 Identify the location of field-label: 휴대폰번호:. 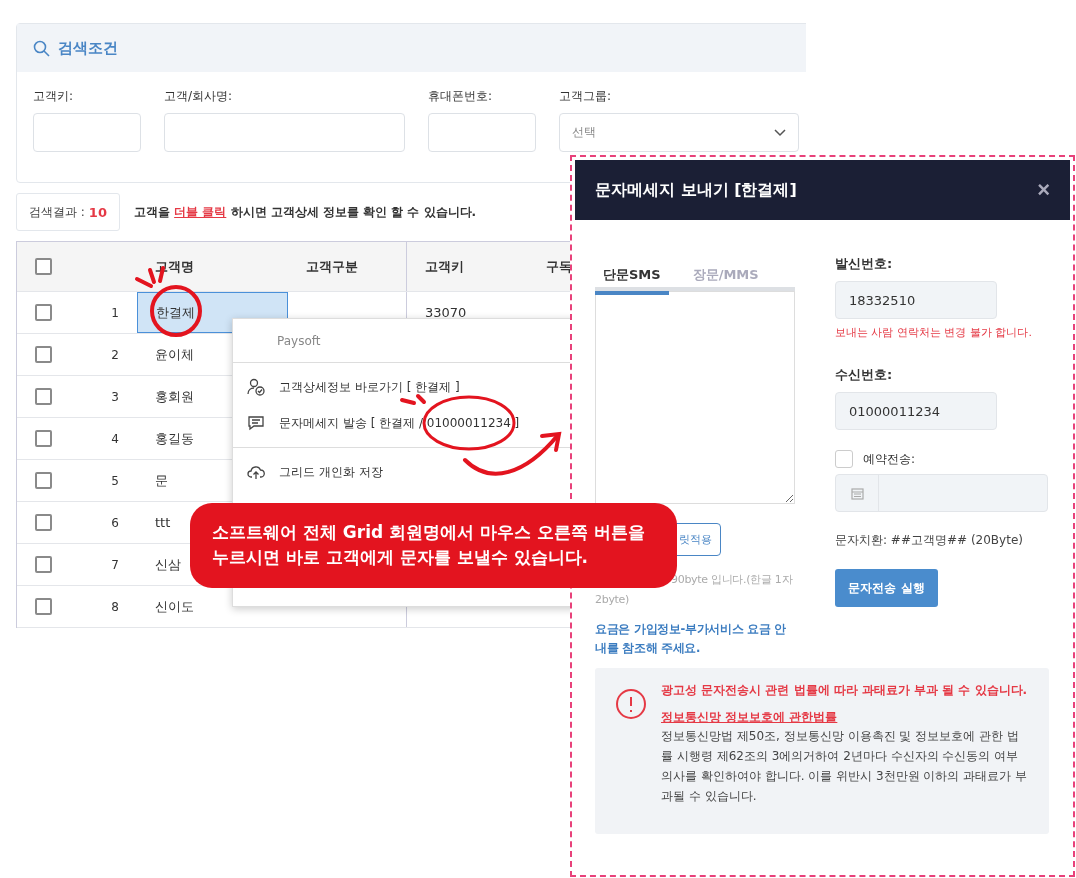
(461, 96).